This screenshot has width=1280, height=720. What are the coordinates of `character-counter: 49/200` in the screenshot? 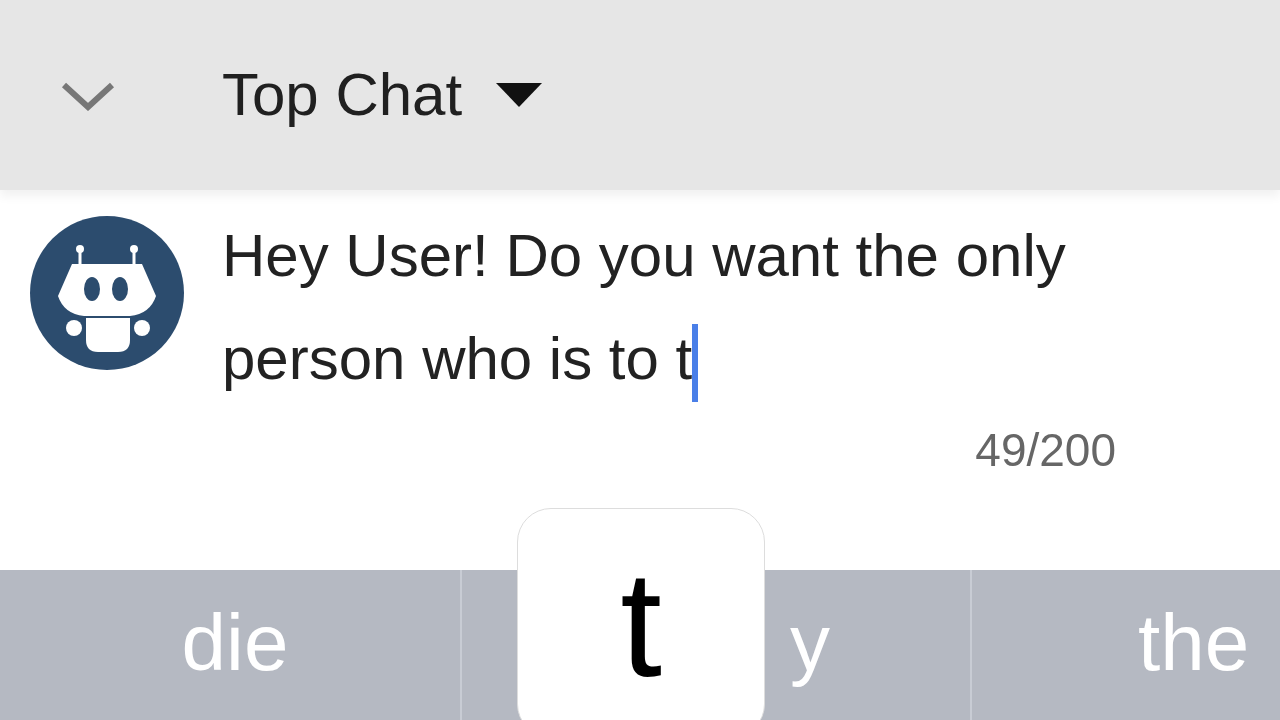 It's located at (1045, 450).